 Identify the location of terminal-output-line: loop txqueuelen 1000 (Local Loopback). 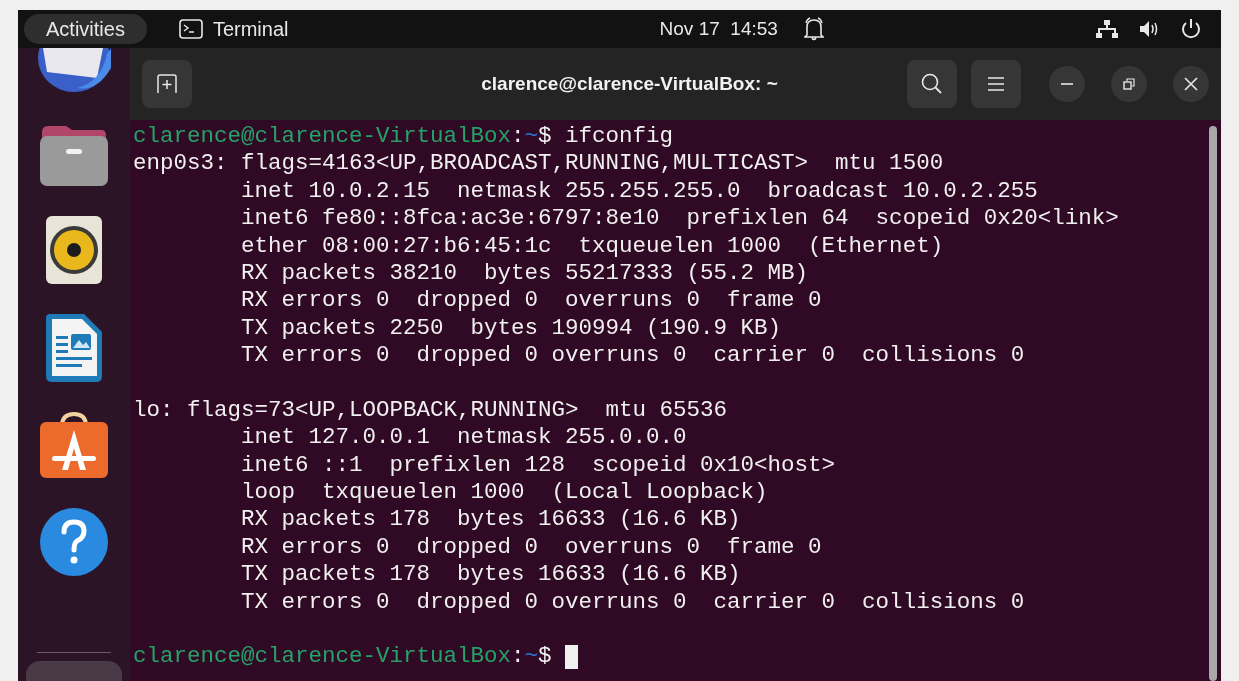
(504, 493).